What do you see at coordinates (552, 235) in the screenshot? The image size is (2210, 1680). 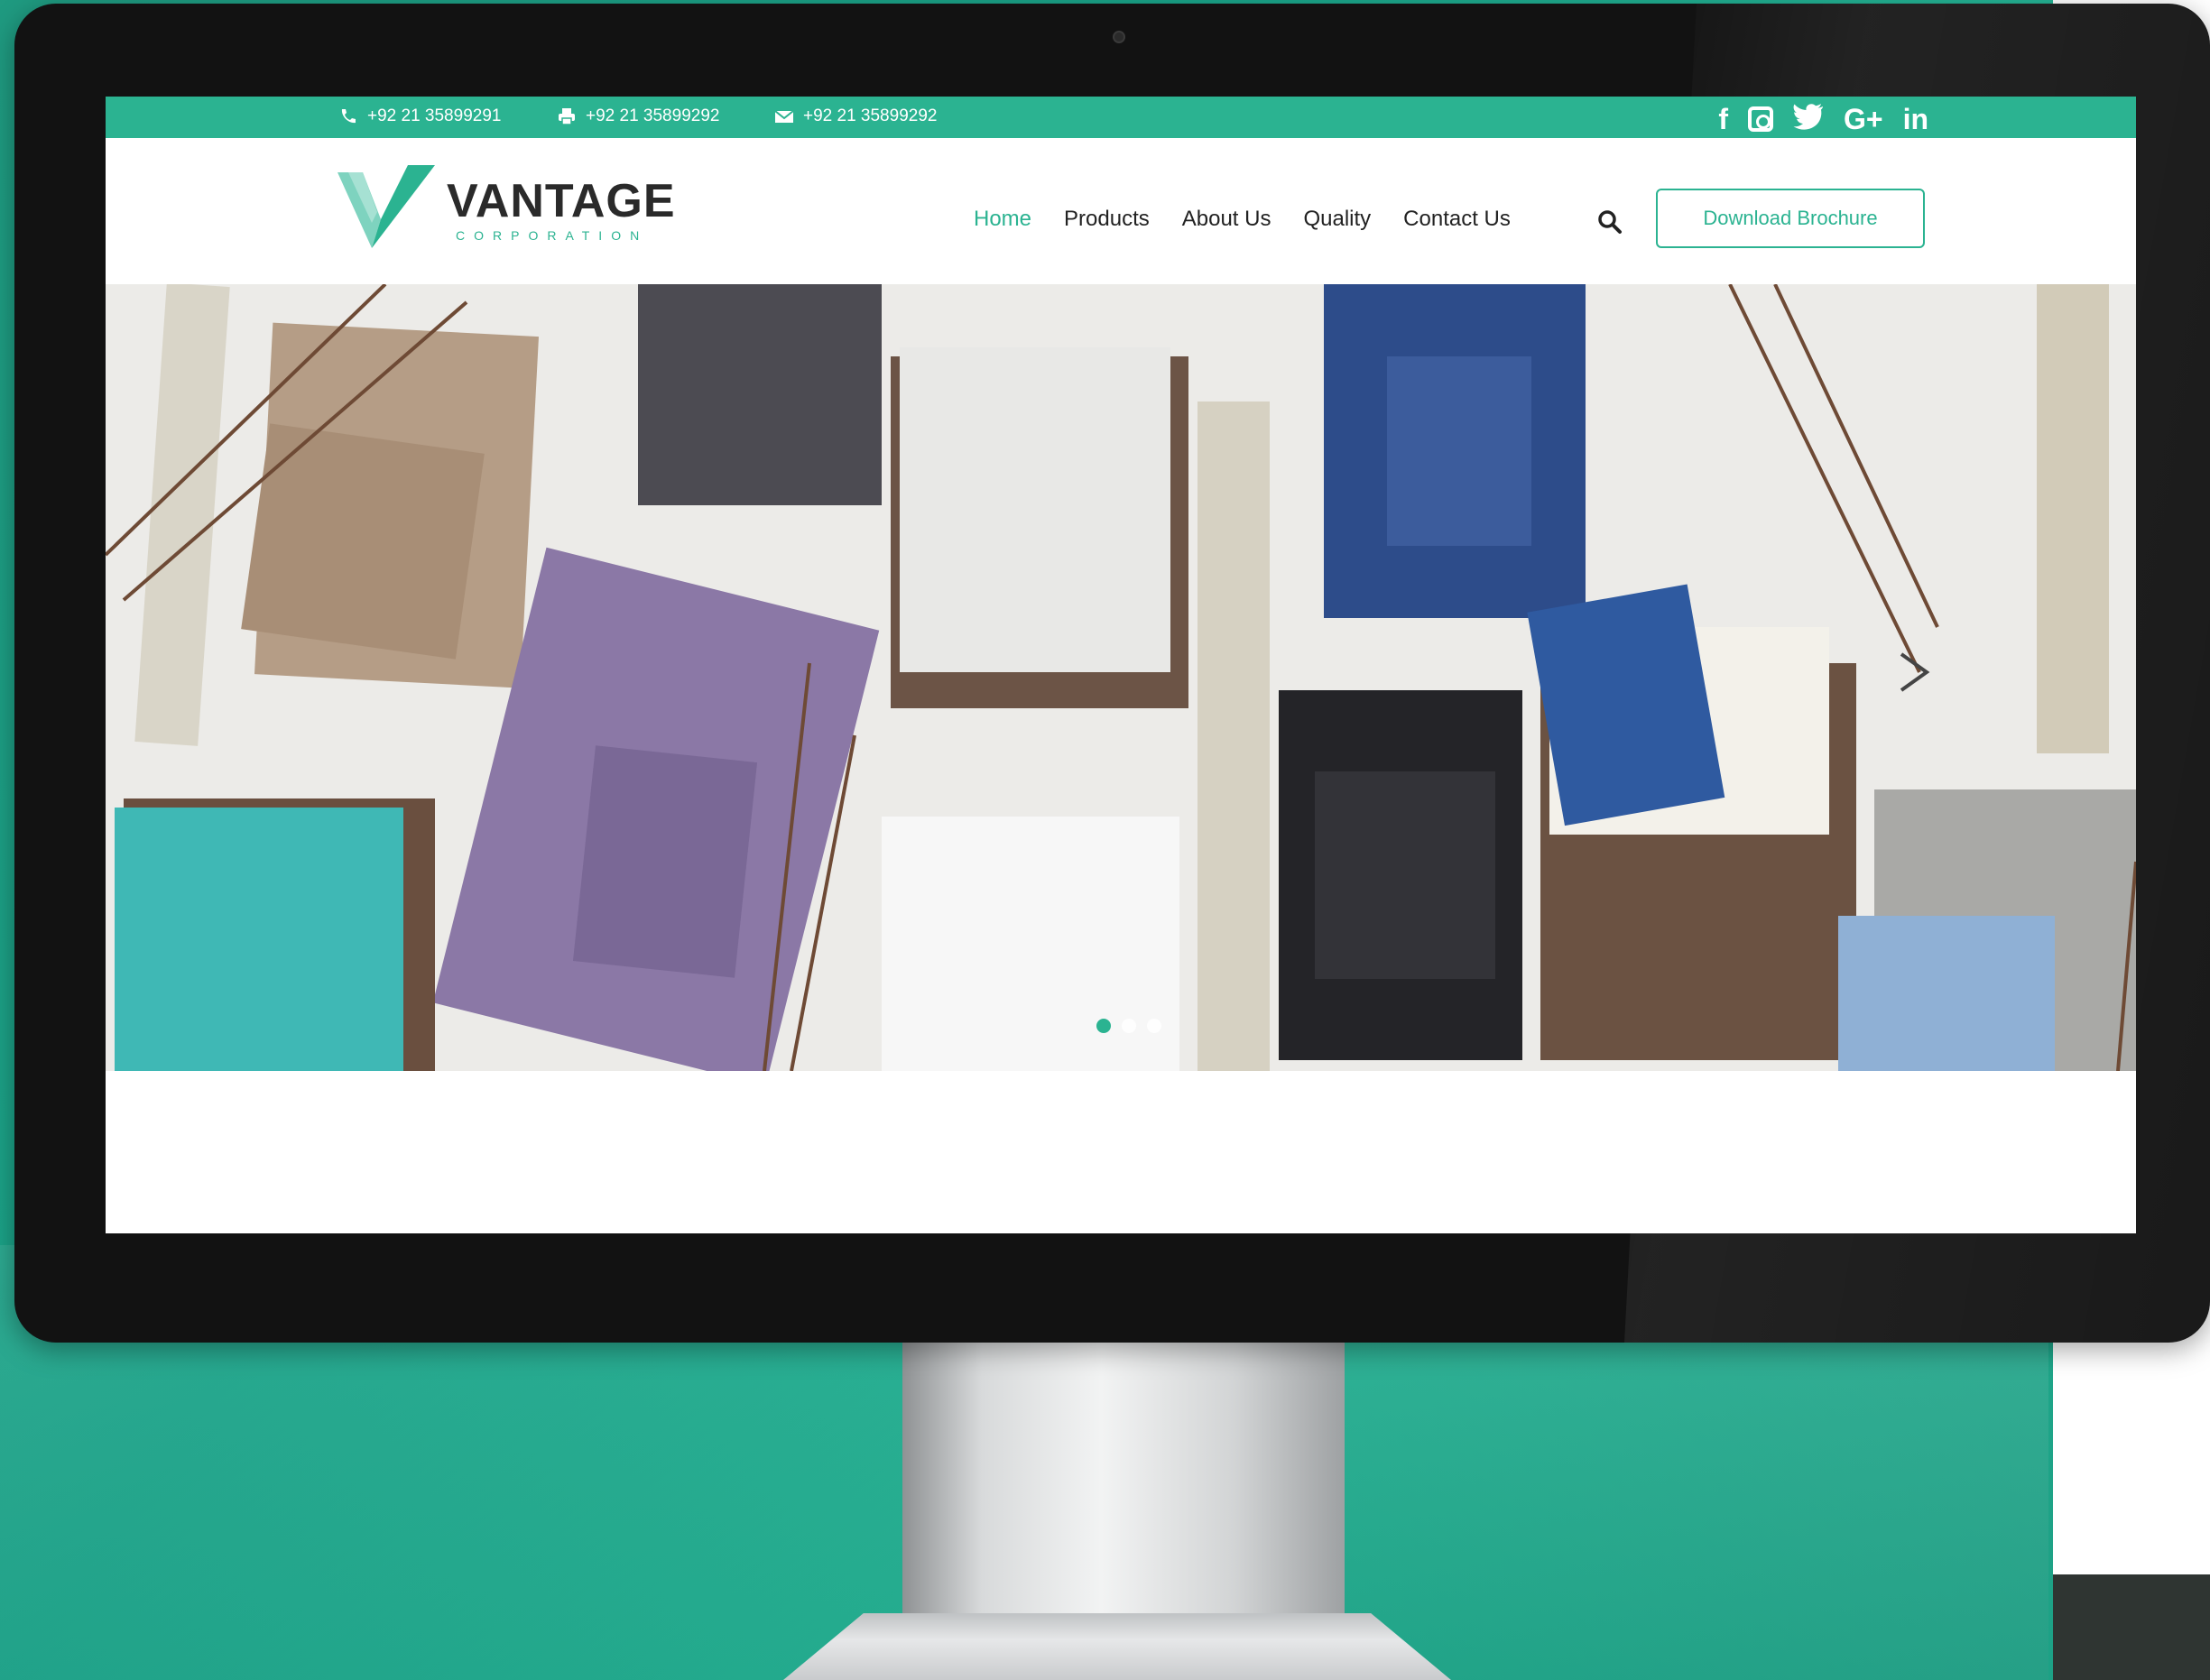 I see `brand-tagline: CORPORATION` at bounding box center [552, 235].